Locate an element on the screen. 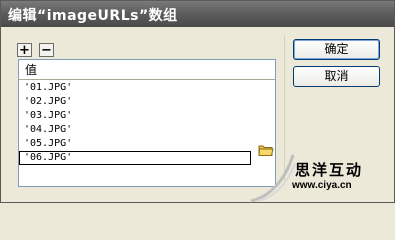 The width and height of the screenshot is (395, 240). minus-icon: − is located at coordinates (46, 50).